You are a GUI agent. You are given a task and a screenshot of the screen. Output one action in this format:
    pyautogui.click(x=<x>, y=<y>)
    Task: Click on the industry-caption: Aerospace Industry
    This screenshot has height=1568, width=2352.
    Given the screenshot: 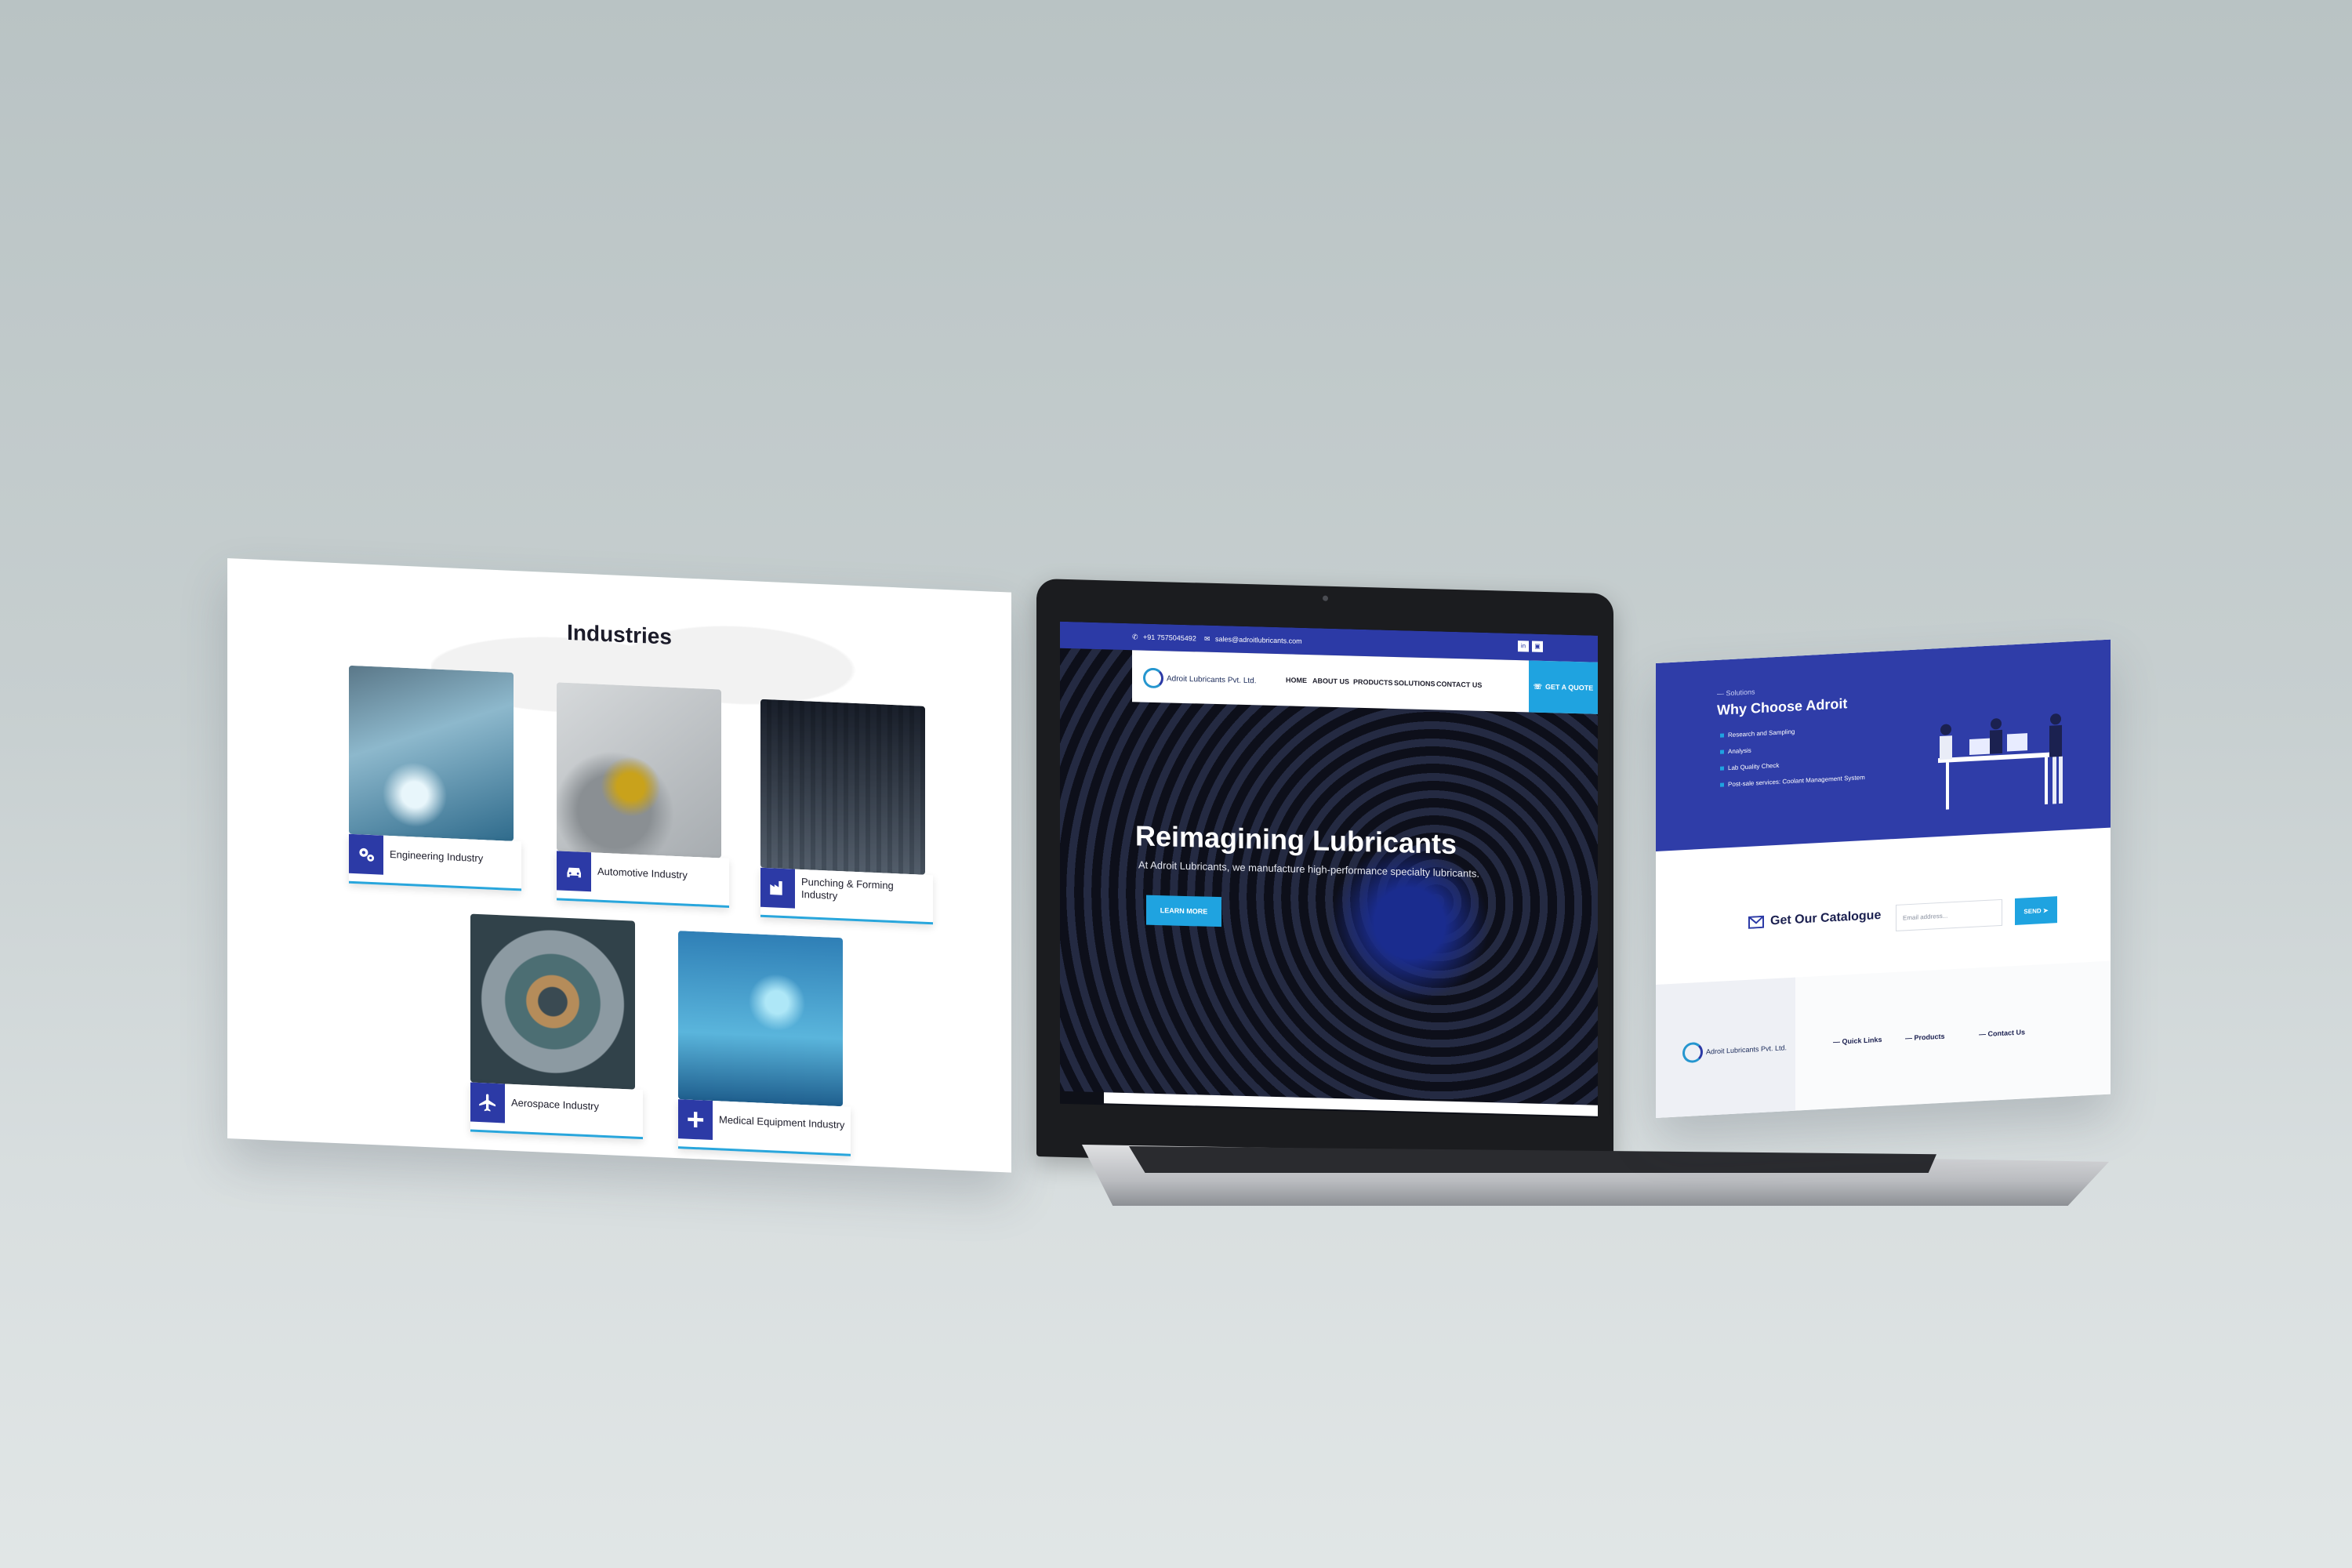 What is the action you would take?
    pyautogui.click(x=556, y=1111)
    